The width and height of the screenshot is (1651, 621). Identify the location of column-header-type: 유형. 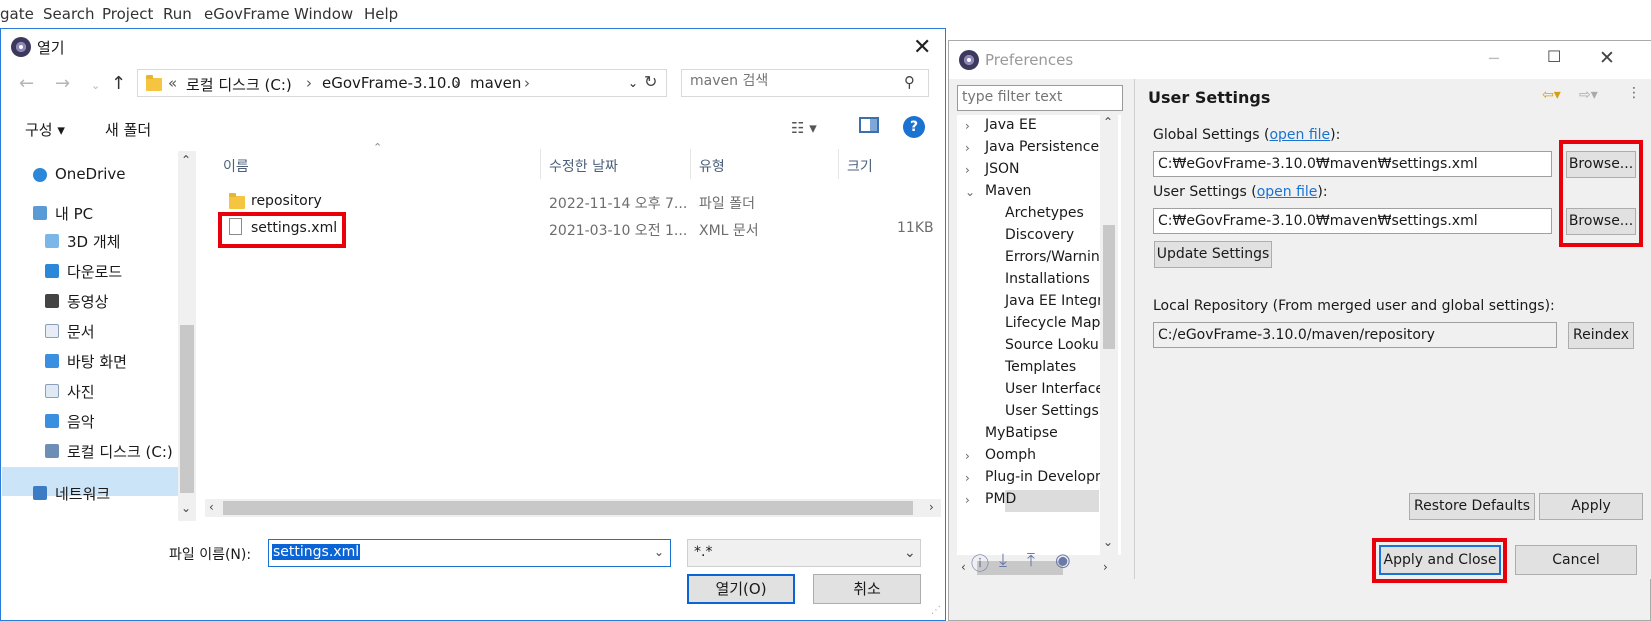
(712, 166).